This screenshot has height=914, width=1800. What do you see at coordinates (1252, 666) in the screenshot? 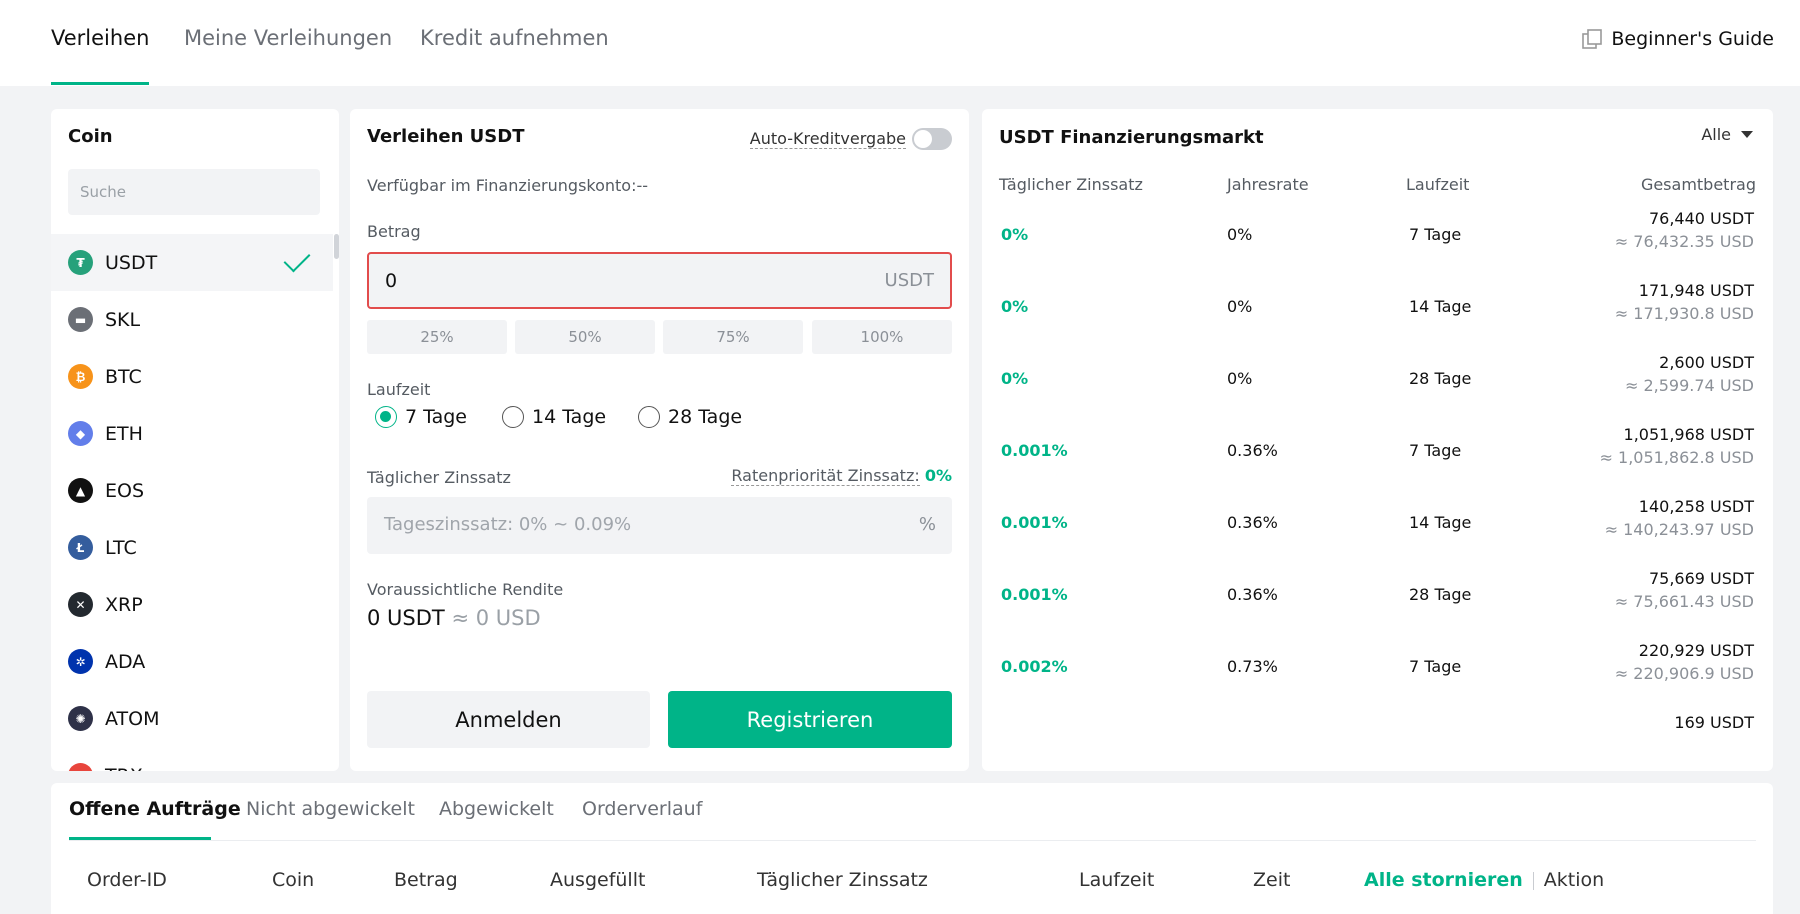
I see `market-annual-rate: 0.73%` at bounding box center [1252, 666].